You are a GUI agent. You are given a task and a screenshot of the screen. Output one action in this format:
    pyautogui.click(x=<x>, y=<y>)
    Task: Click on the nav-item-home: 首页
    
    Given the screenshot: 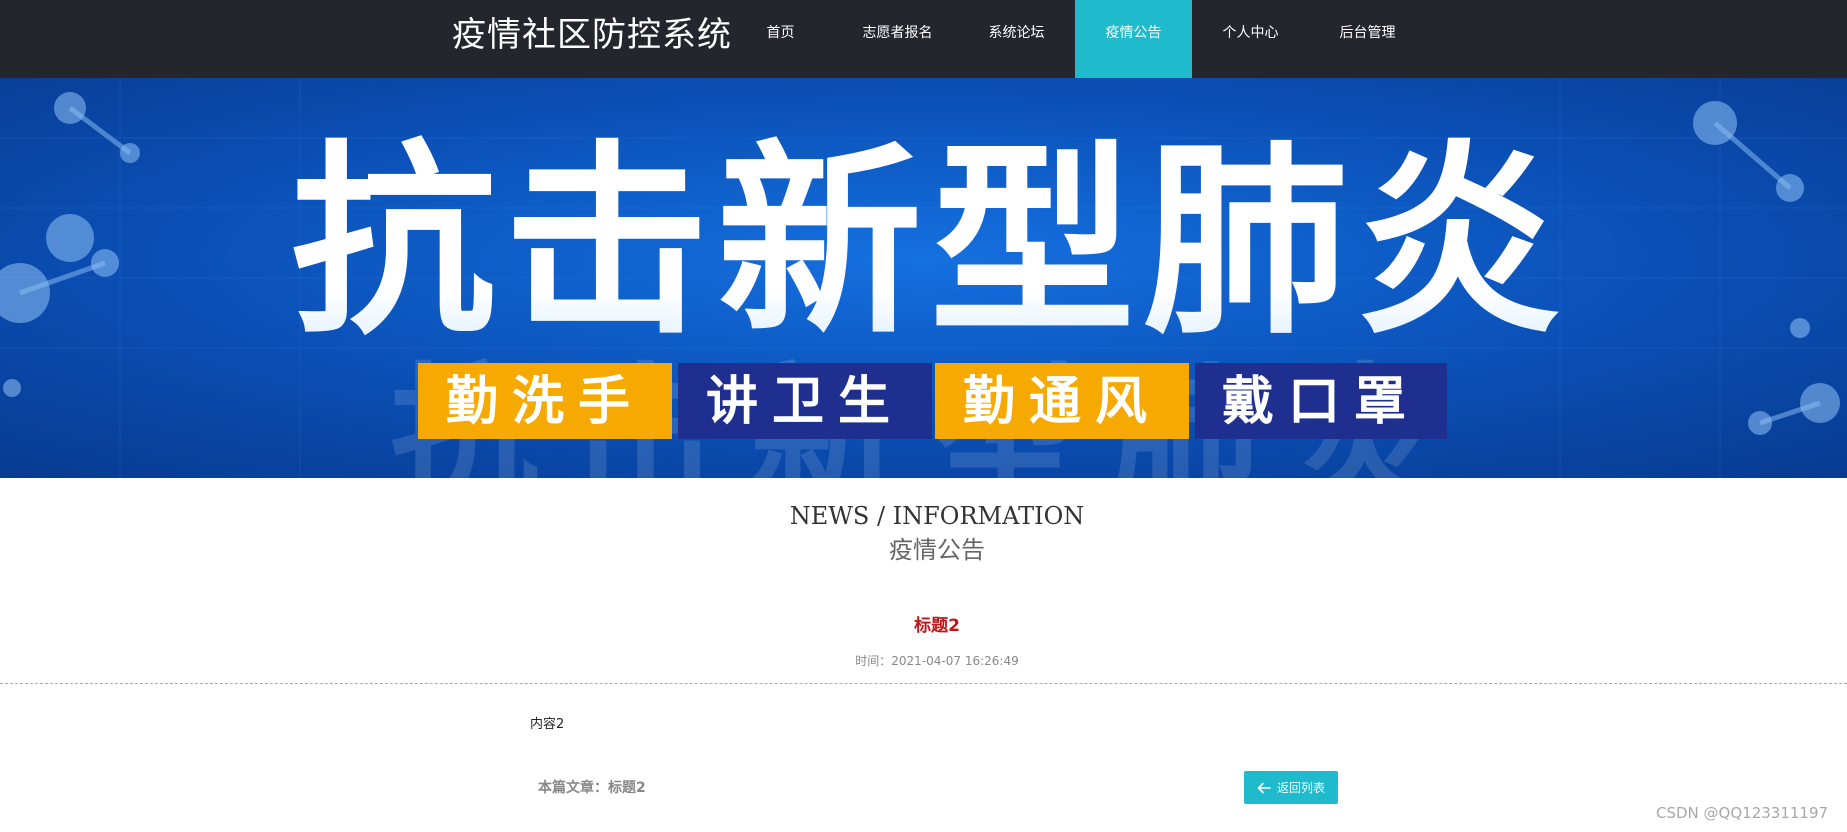 What is the action you would take?
    pyautogui.click(x=780, y=39)
    